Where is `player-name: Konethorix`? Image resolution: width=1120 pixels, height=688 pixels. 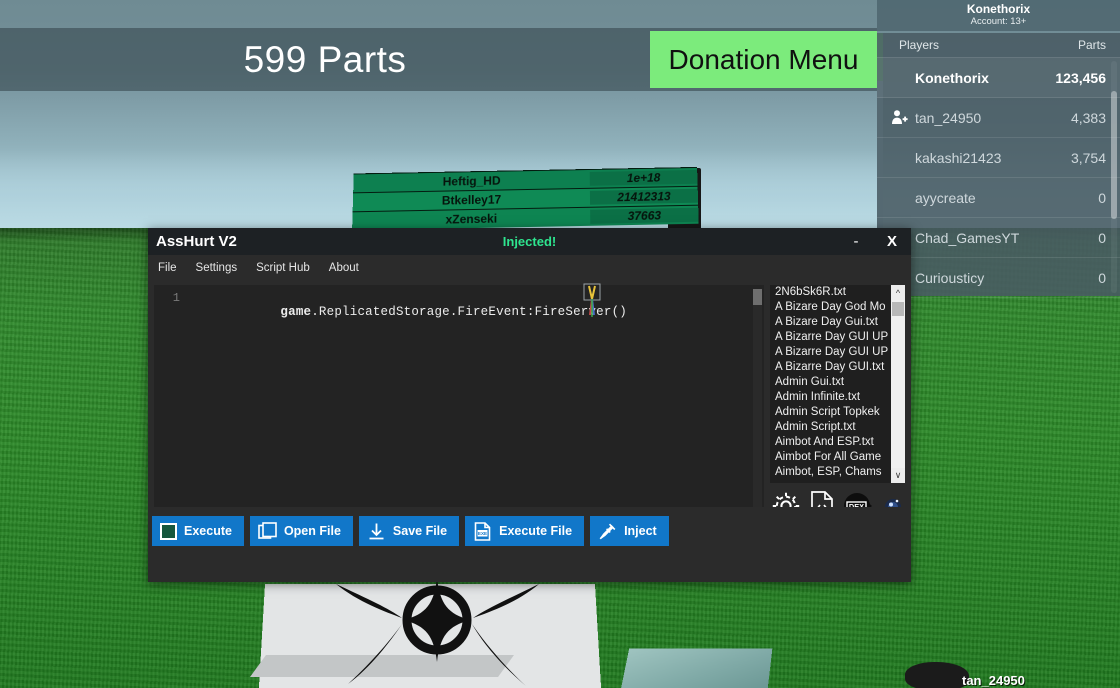 player-name: Konethorix is located at coordinates (952, 77).